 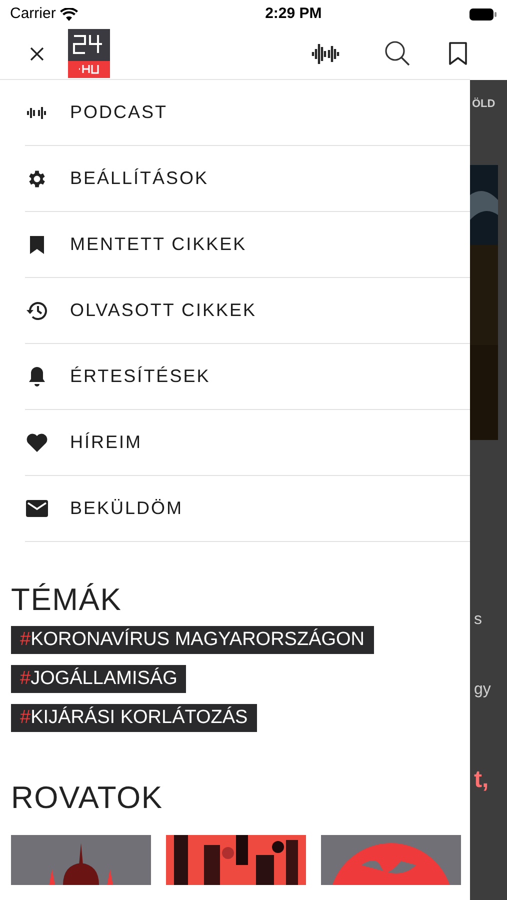 I want to click on article-text: gy, so click(x=482, y=690).